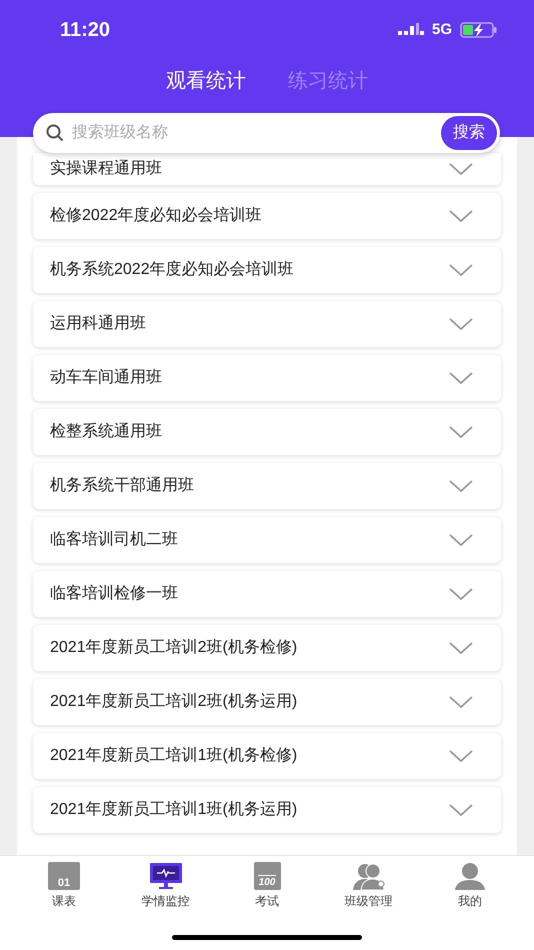 This screenshot has height=950, width=534. I want to click on class-row: 临客培训司机二班, so click(267, 540).